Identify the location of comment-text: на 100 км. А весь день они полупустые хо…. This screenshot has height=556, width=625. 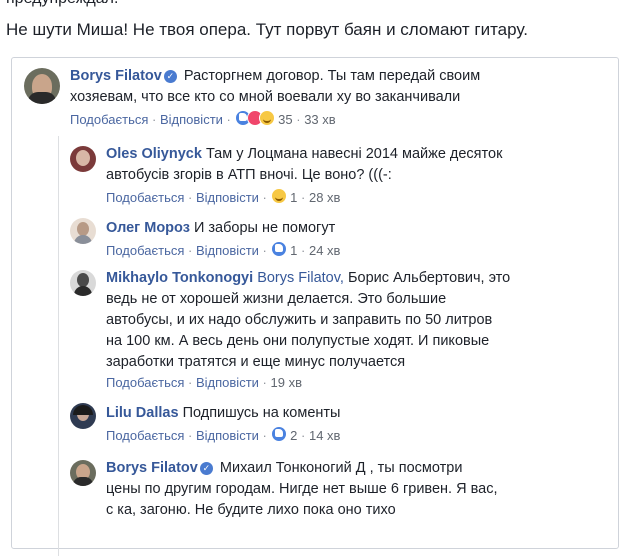
(298, 341).